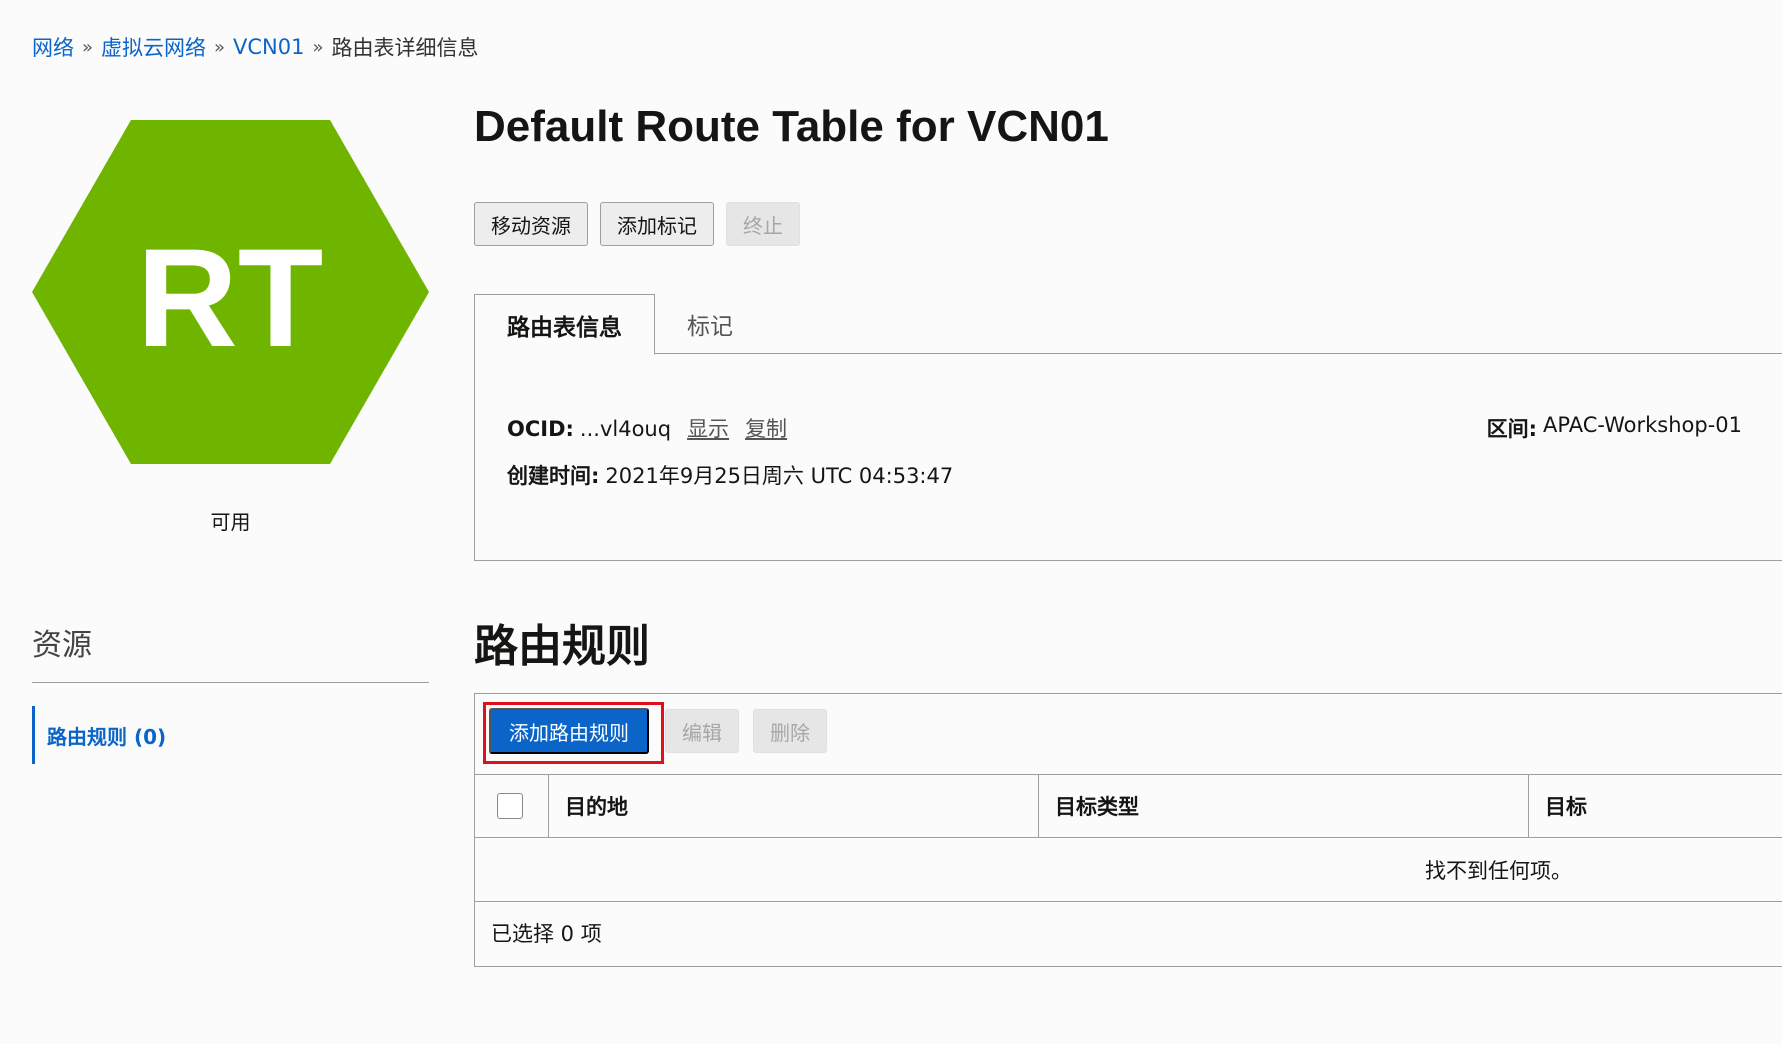  Describe the element at coordinates (230, 522) in the screenshot. I see `resource-status: 可用` at that location.